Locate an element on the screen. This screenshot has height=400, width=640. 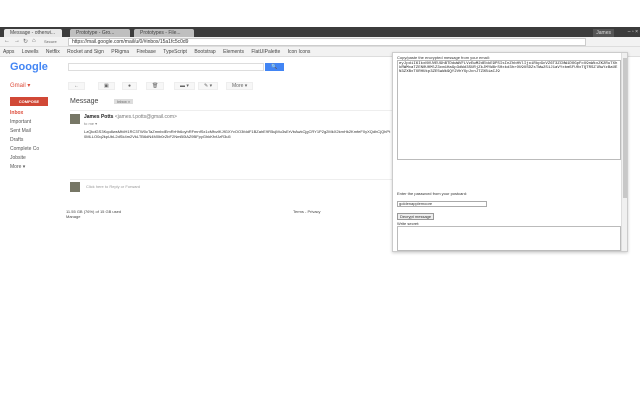
inbox-label-badge: Inbox × is located at coordinates (124, 101).